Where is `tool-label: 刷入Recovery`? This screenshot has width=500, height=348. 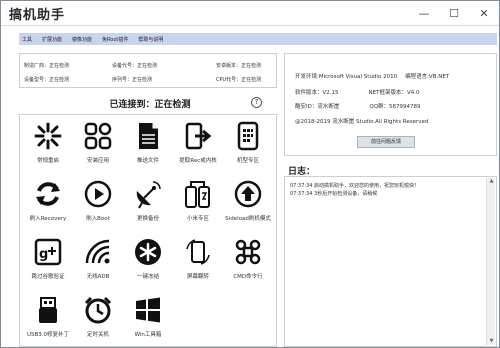 tool-label: 刷入Recovery is located at coordinates (48, 219).